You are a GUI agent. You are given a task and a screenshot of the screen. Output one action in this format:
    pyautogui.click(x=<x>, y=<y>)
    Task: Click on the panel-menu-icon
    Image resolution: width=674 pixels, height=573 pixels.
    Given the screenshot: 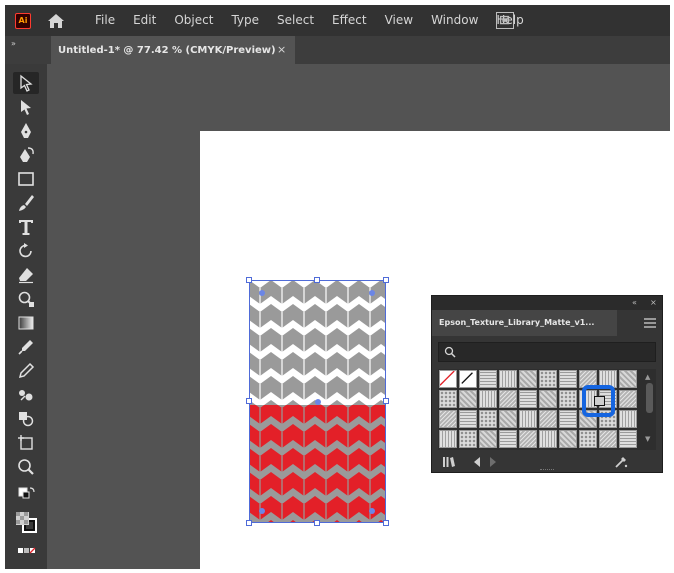 What is the action you would take?
    pyautogui.click(x=650, y=323)
    